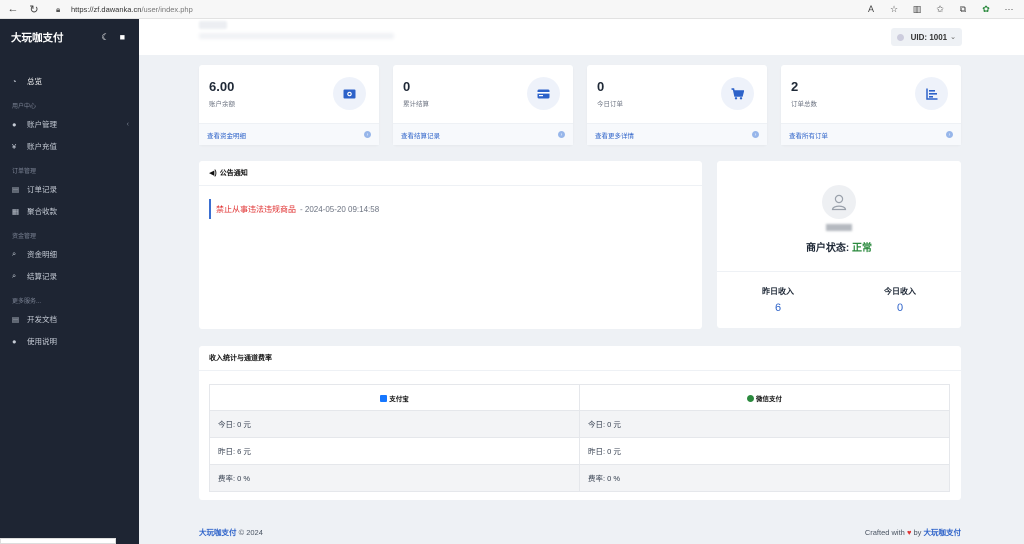 The image size is (1024, 544). Describe the element at coordinates (34, 81) in the screenshot. I see `sidebar-item-label: 总览` at that location.